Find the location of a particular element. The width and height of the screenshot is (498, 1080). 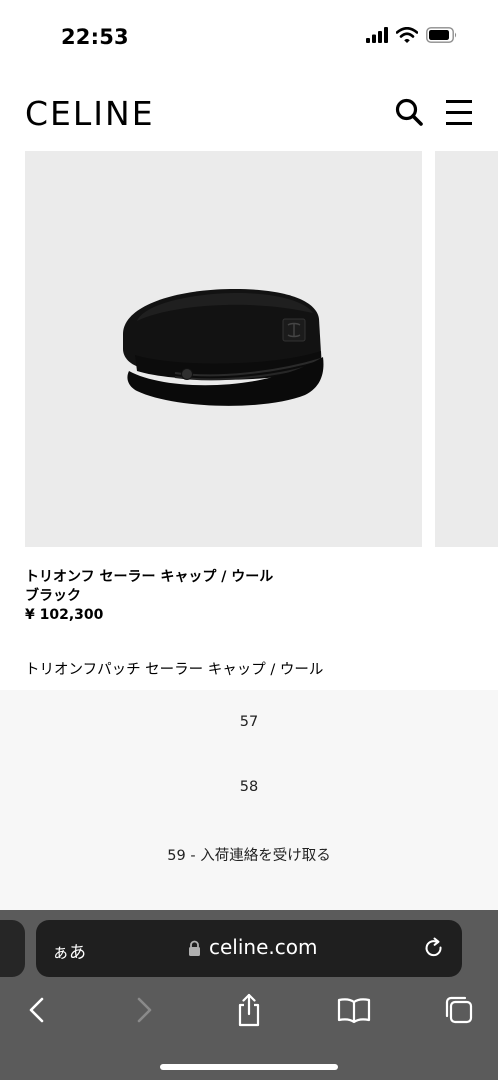

status-icons is located at coordinates (412, 37).